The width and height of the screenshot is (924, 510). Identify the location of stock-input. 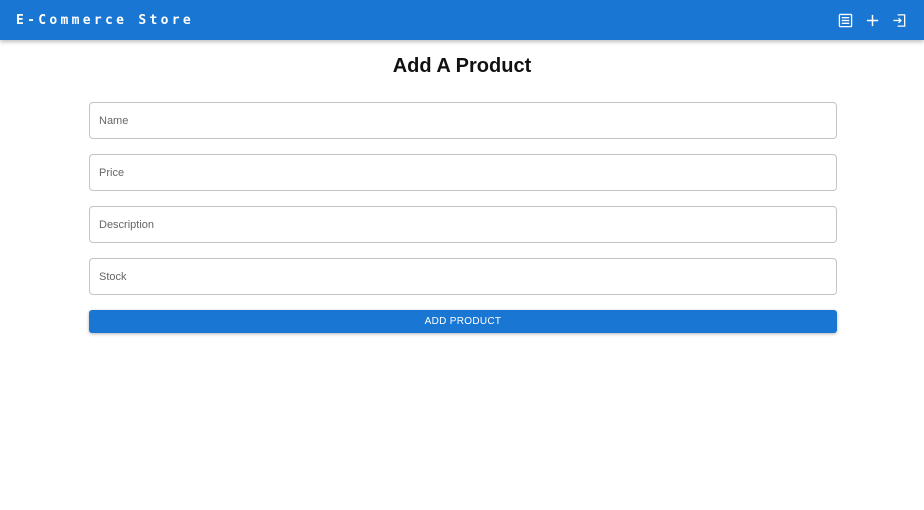
(463, 276).